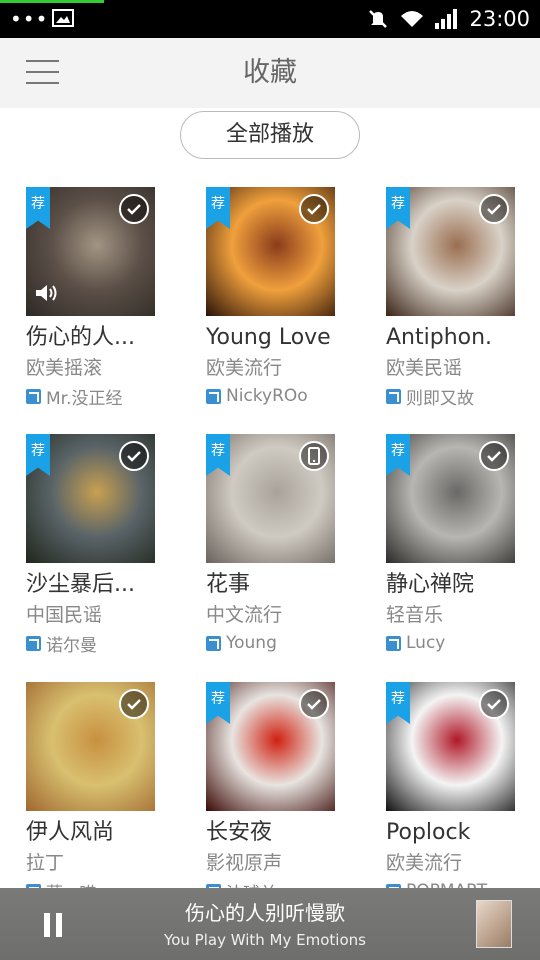  I want to click on playlist-creator: Young, so click(241, 643).